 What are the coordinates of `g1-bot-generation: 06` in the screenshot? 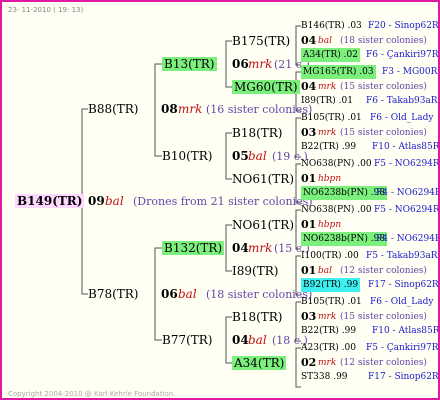 It's located at (169, 294).